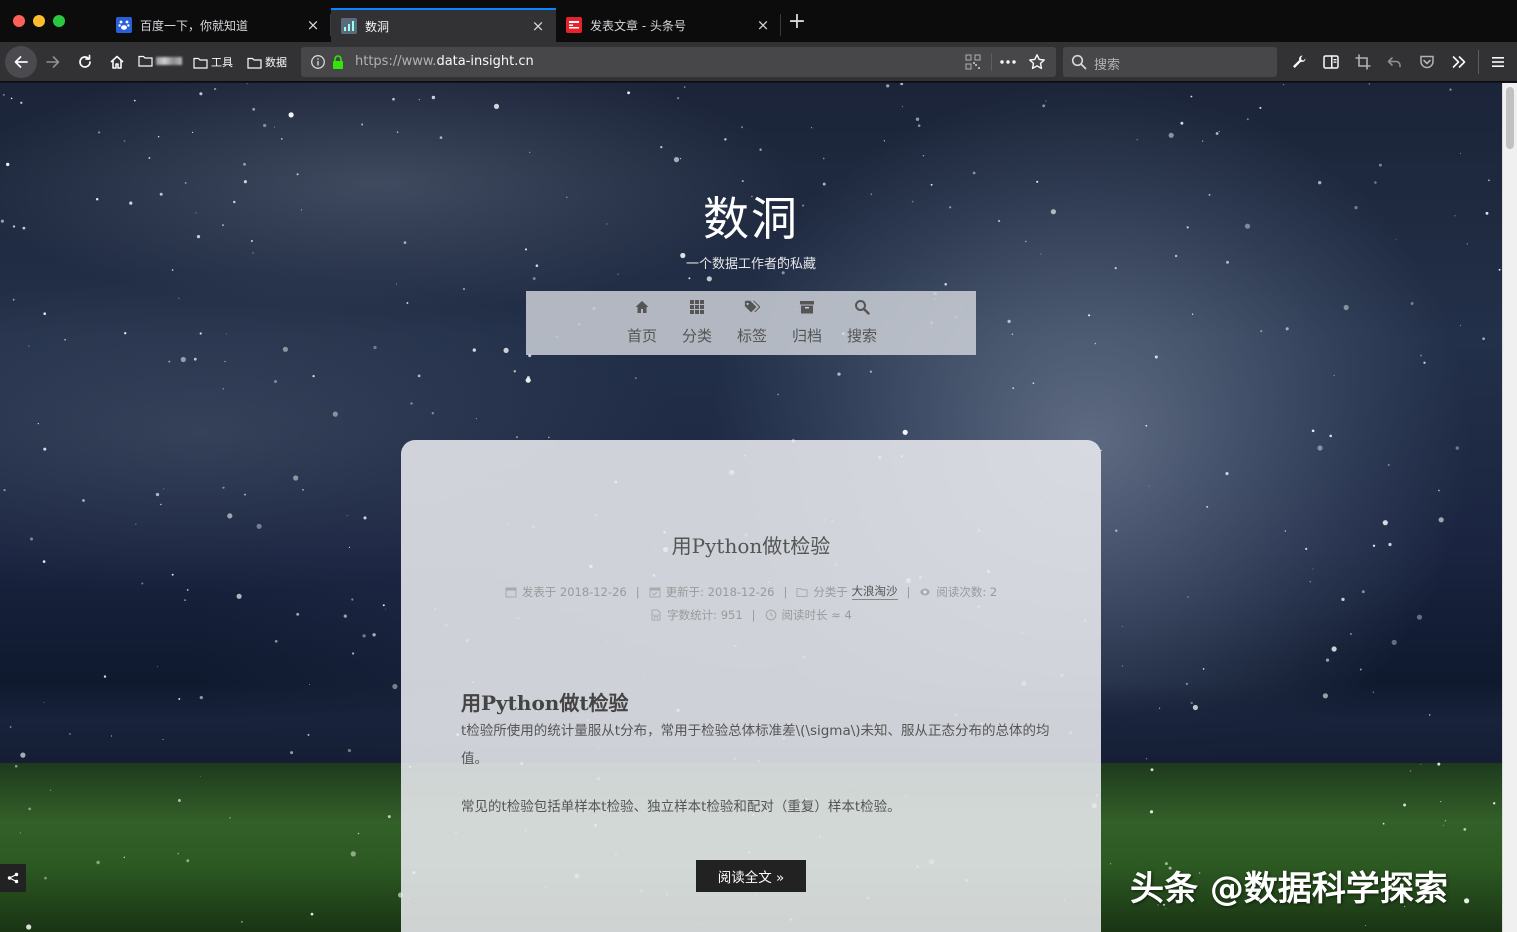 The width and height of the screenshot is (1517, 932). Describe the element at coordinates (751, 544) in the screenshot. I see `post-title: 用Python做t检验` at that location.